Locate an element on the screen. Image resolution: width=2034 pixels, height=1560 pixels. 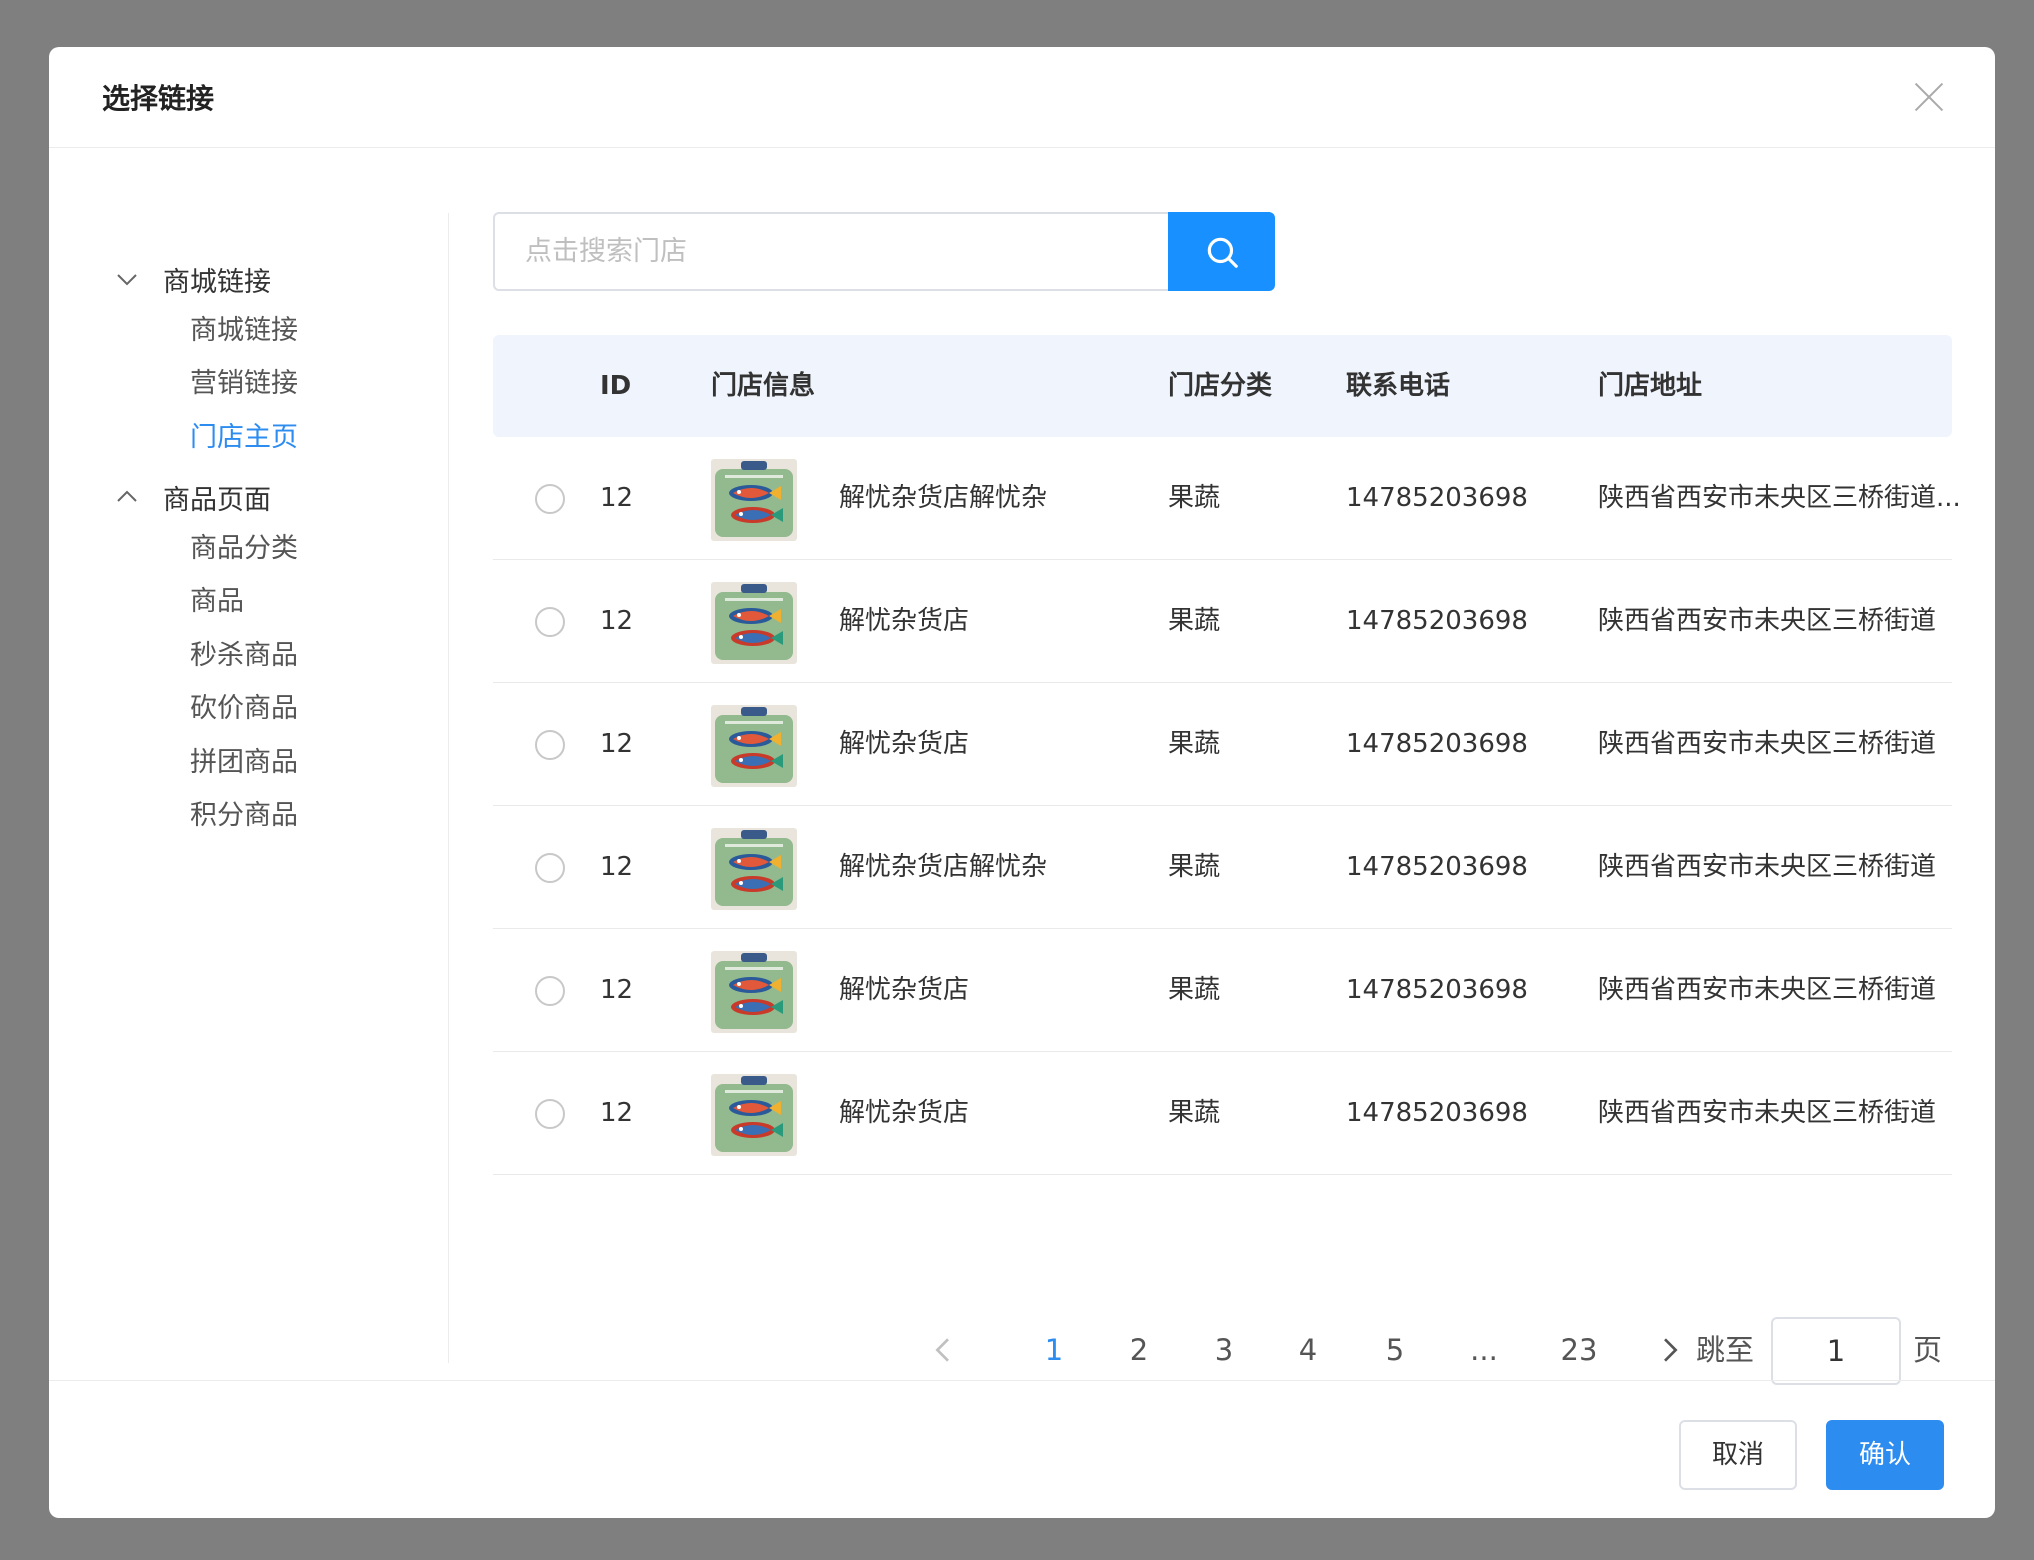
sidebar-item-points-product: 积分商品 is located at coordinates (244, 816).